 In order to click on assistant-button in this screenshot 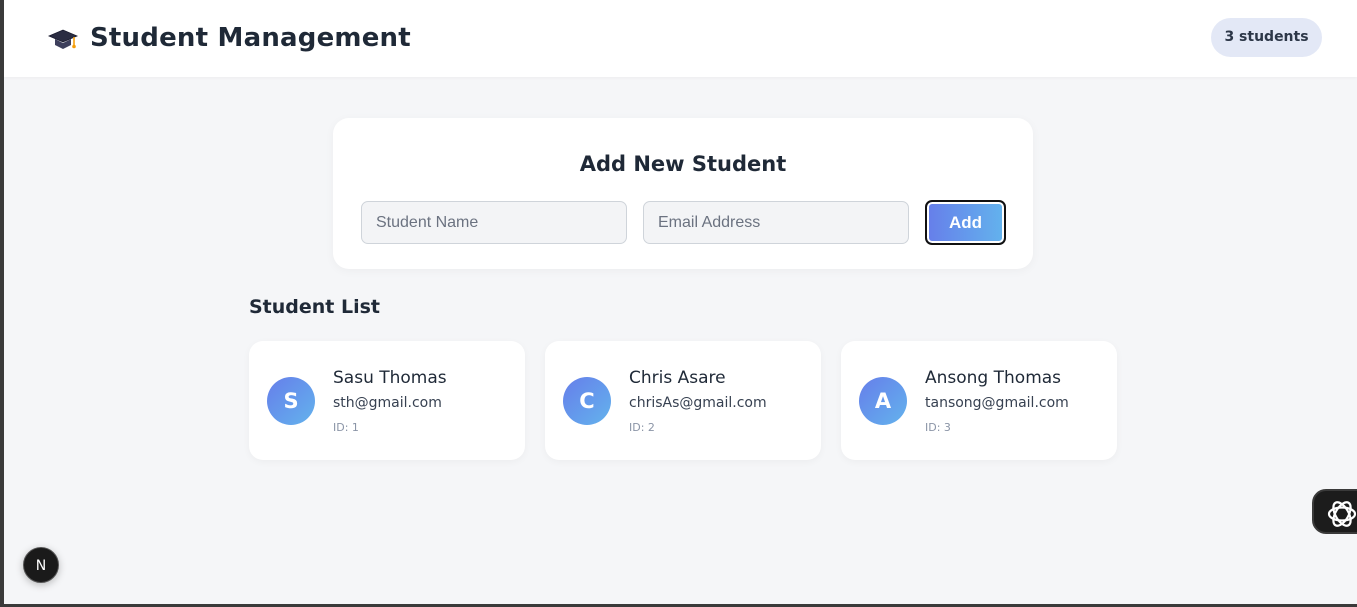, I will do `click(1334, 511)`.